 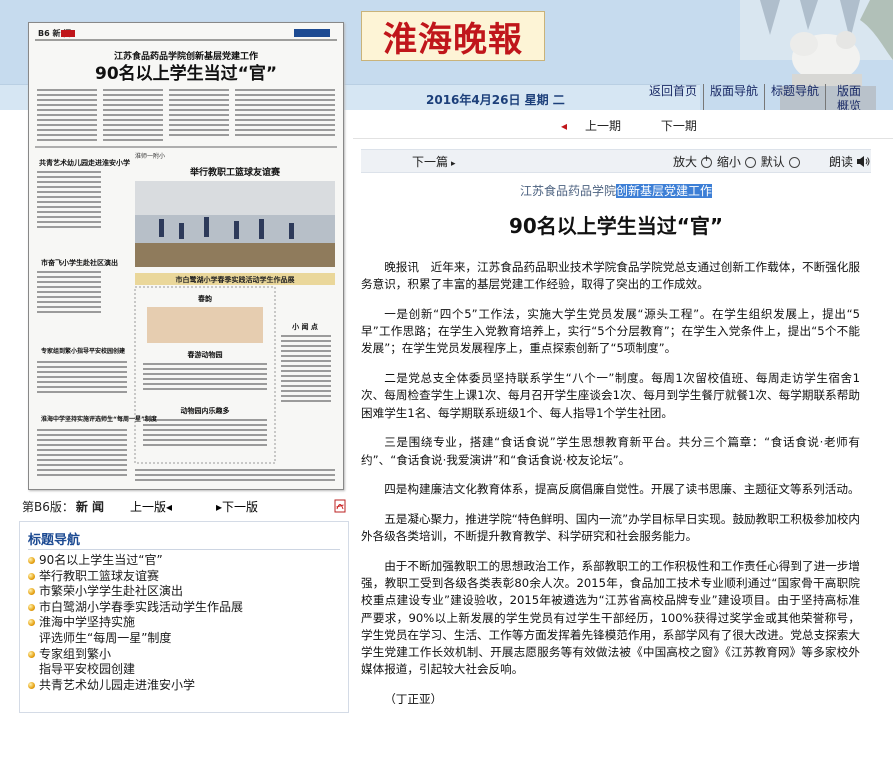 I want to click on title-nav-item: 淮海中学坚持实施, so click(x=135, y=623).